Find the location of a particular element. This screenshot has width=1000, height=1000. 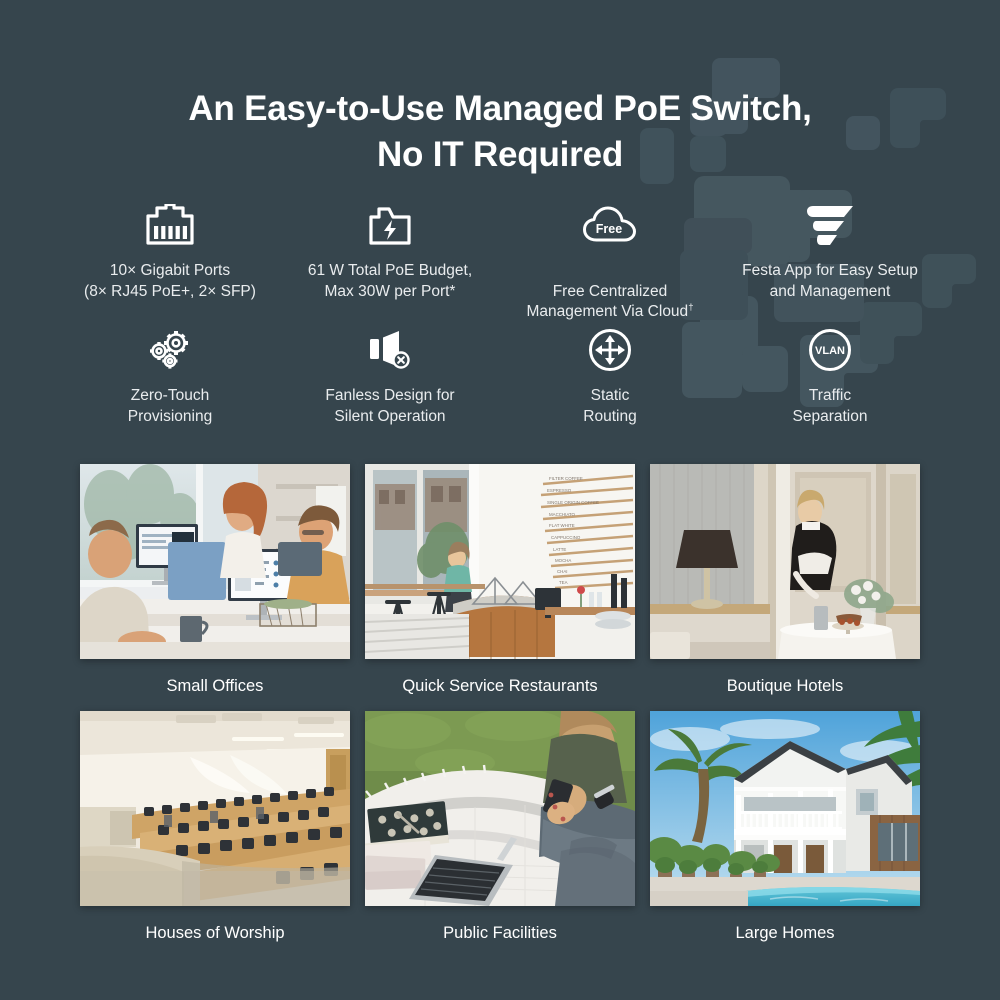

feature-festa-app: Festa App for Easy Setup and Management is located at coordinates (830, 261).